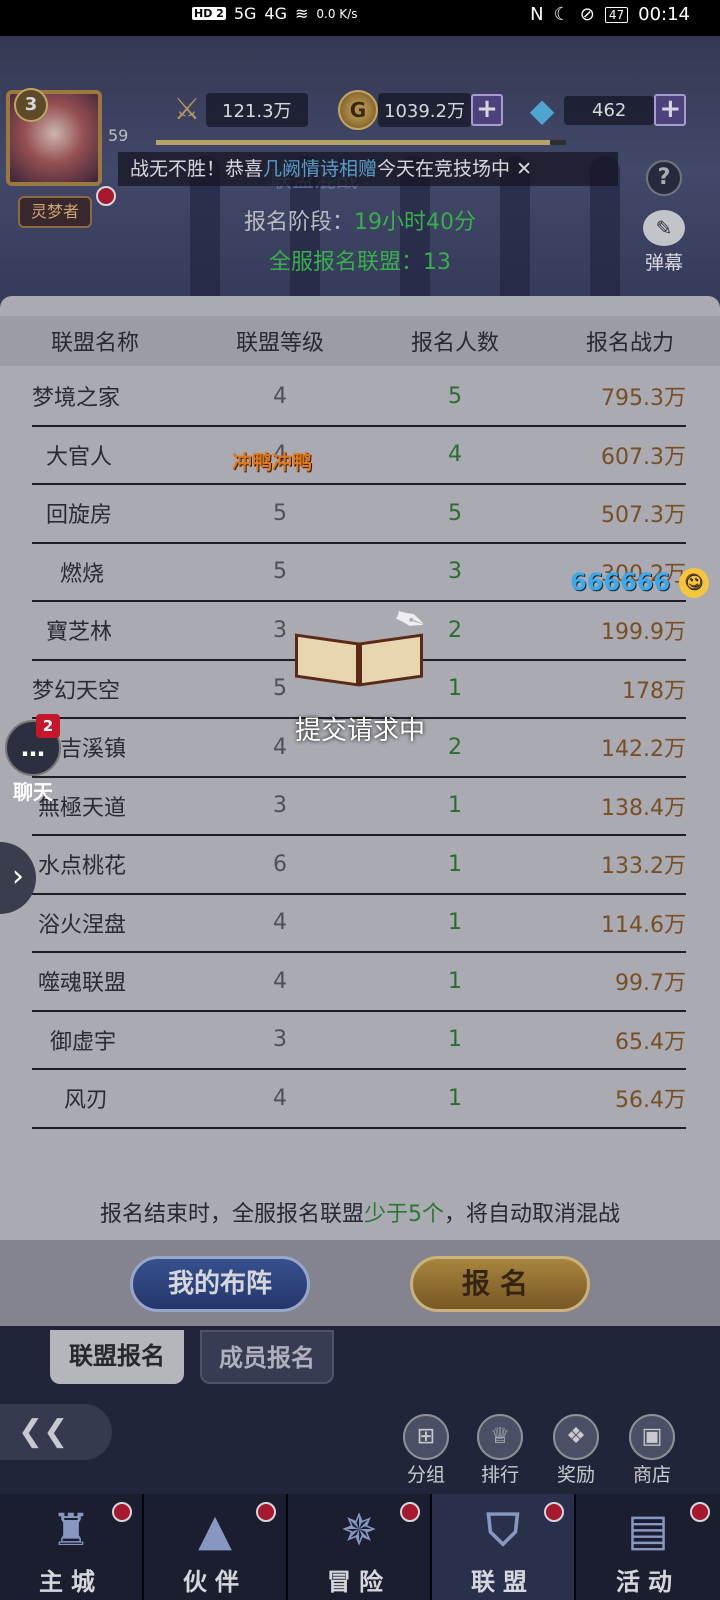 The height and width of the screenshot is (1600, 720). Describe the element at coordinates (693, 583) in the screenshot. I see `kiss-emoji-icon: ☺` at that location.